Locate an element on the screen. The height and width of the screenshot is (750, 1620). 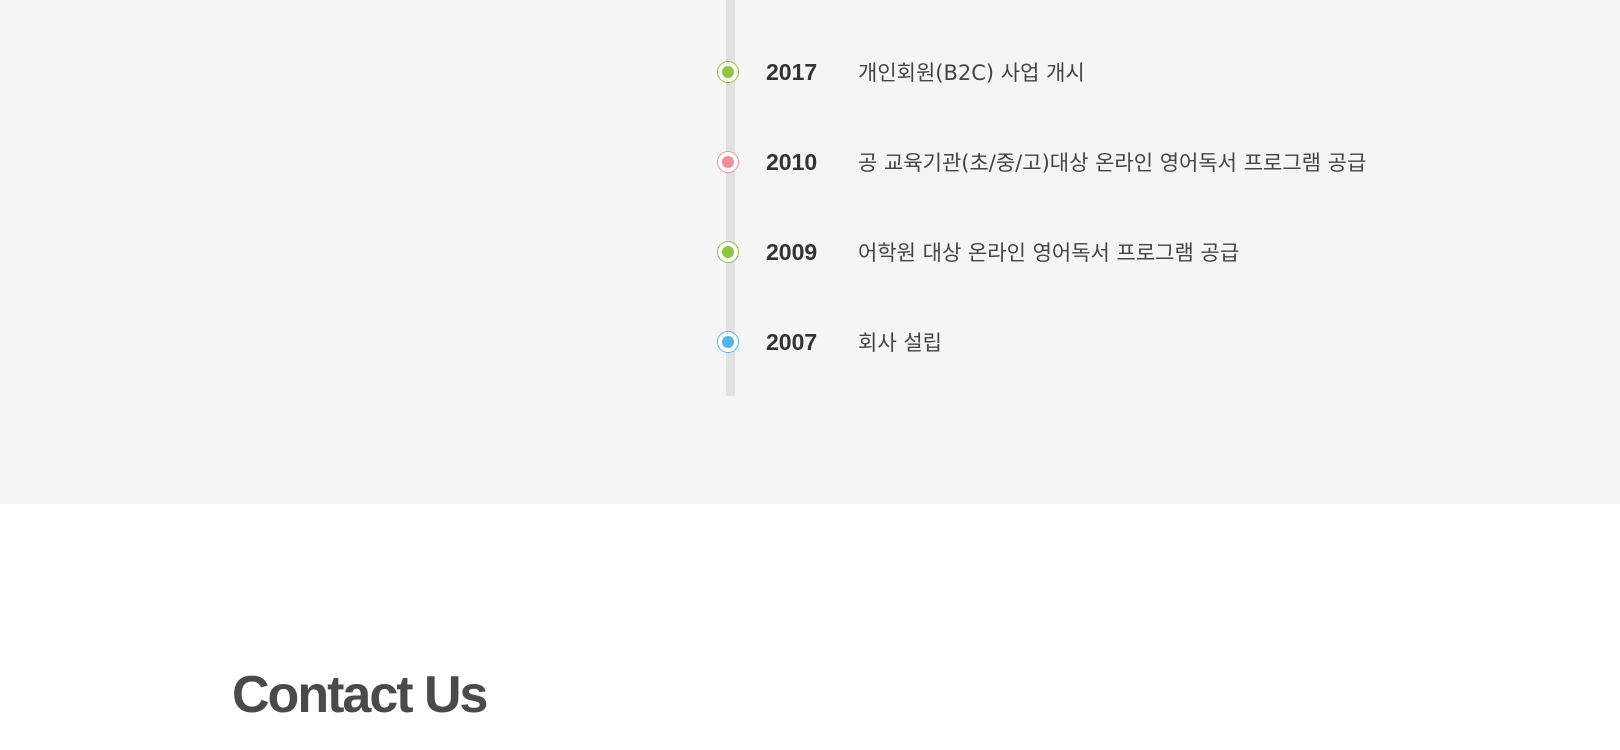
timeline-item: 2017 개인회원(B2C) 사업 개시 is located at coordinates (901, 72).